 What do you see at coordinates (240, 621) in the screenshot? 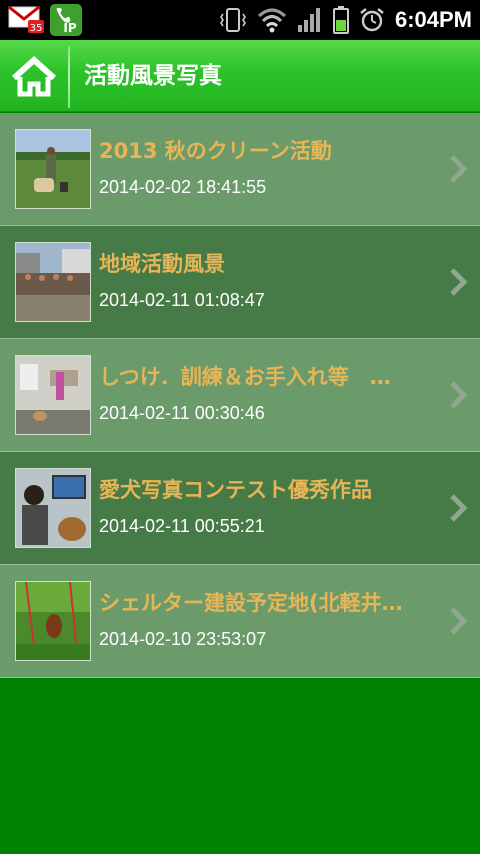
I see `list-item: シェルター建設予定地(北軽井… 2014-02-10 23:53:07` at bounding box center [240, 621].